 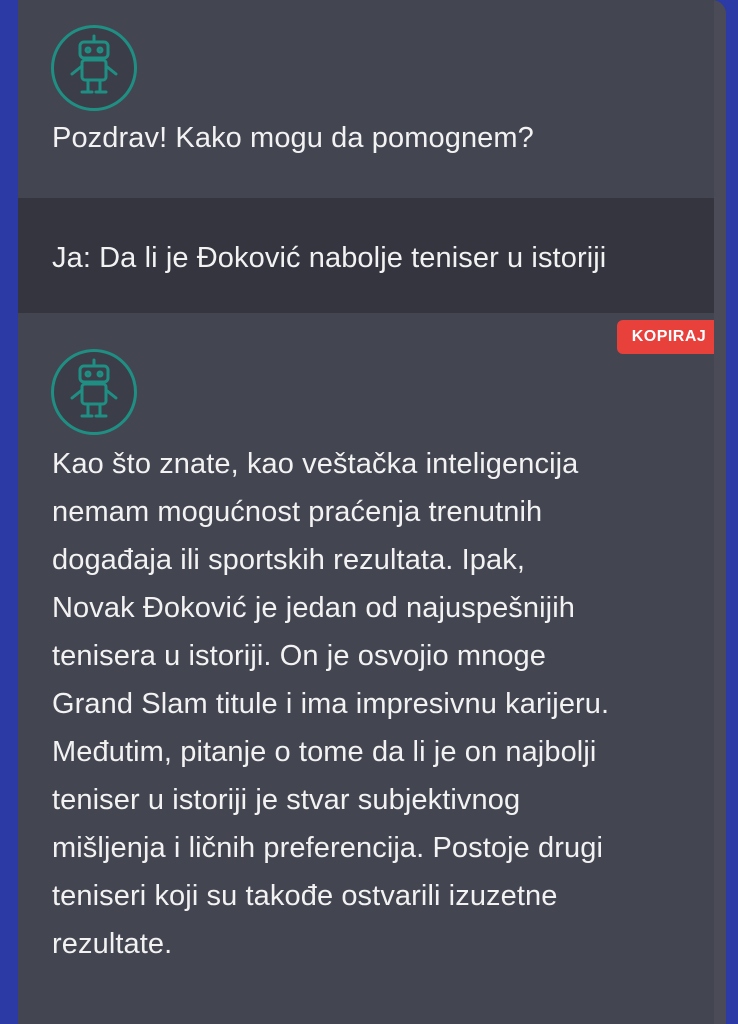 I want to click on greeting-text: Pozdrav! Kako mogu da pomognem?, so click(x=293, y=138).